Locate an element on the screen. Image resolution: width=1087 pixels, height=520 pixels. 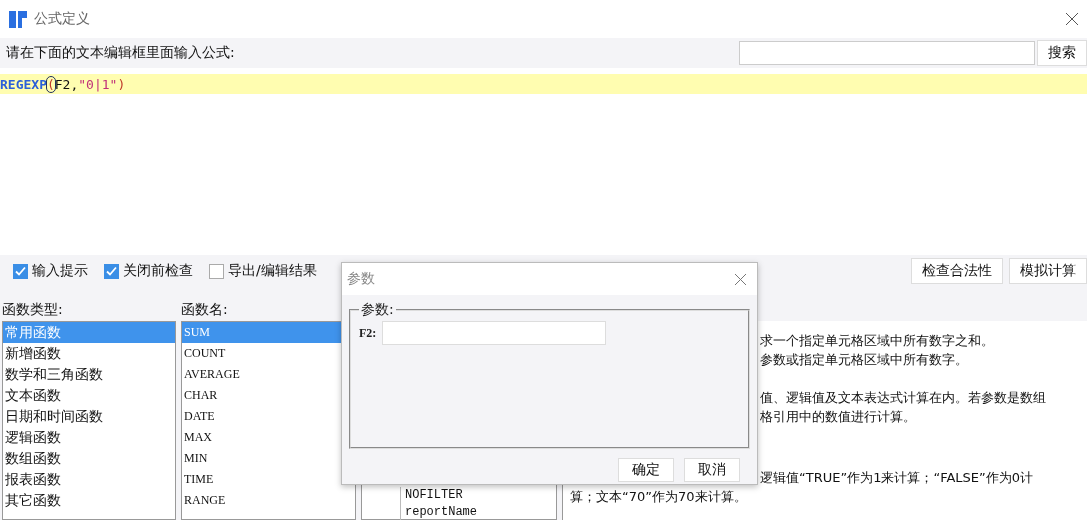
function-type-item: 文本函数 is located at coordinates (89, 395).